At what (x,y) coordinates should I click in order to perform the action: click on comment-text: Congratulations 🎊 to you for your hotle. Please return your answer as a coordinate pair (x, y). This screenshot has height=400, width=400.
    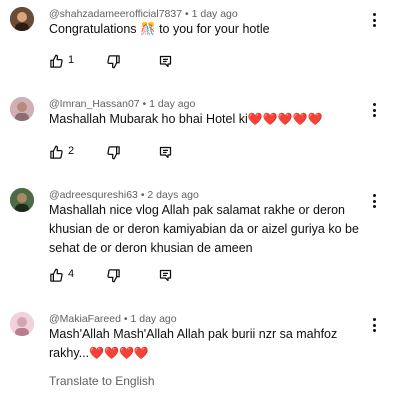
    Looking at the image, I should click on (159, 29).